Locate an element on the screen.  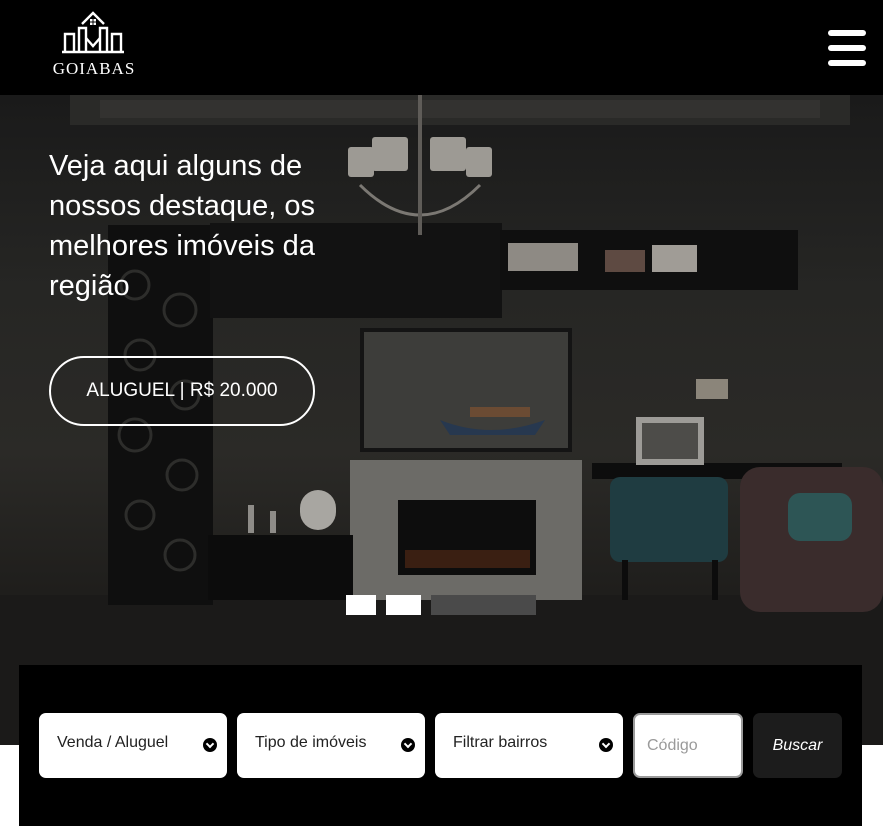
deal-type-select: Venda / Aluguel is located at coordinates (133, 745).